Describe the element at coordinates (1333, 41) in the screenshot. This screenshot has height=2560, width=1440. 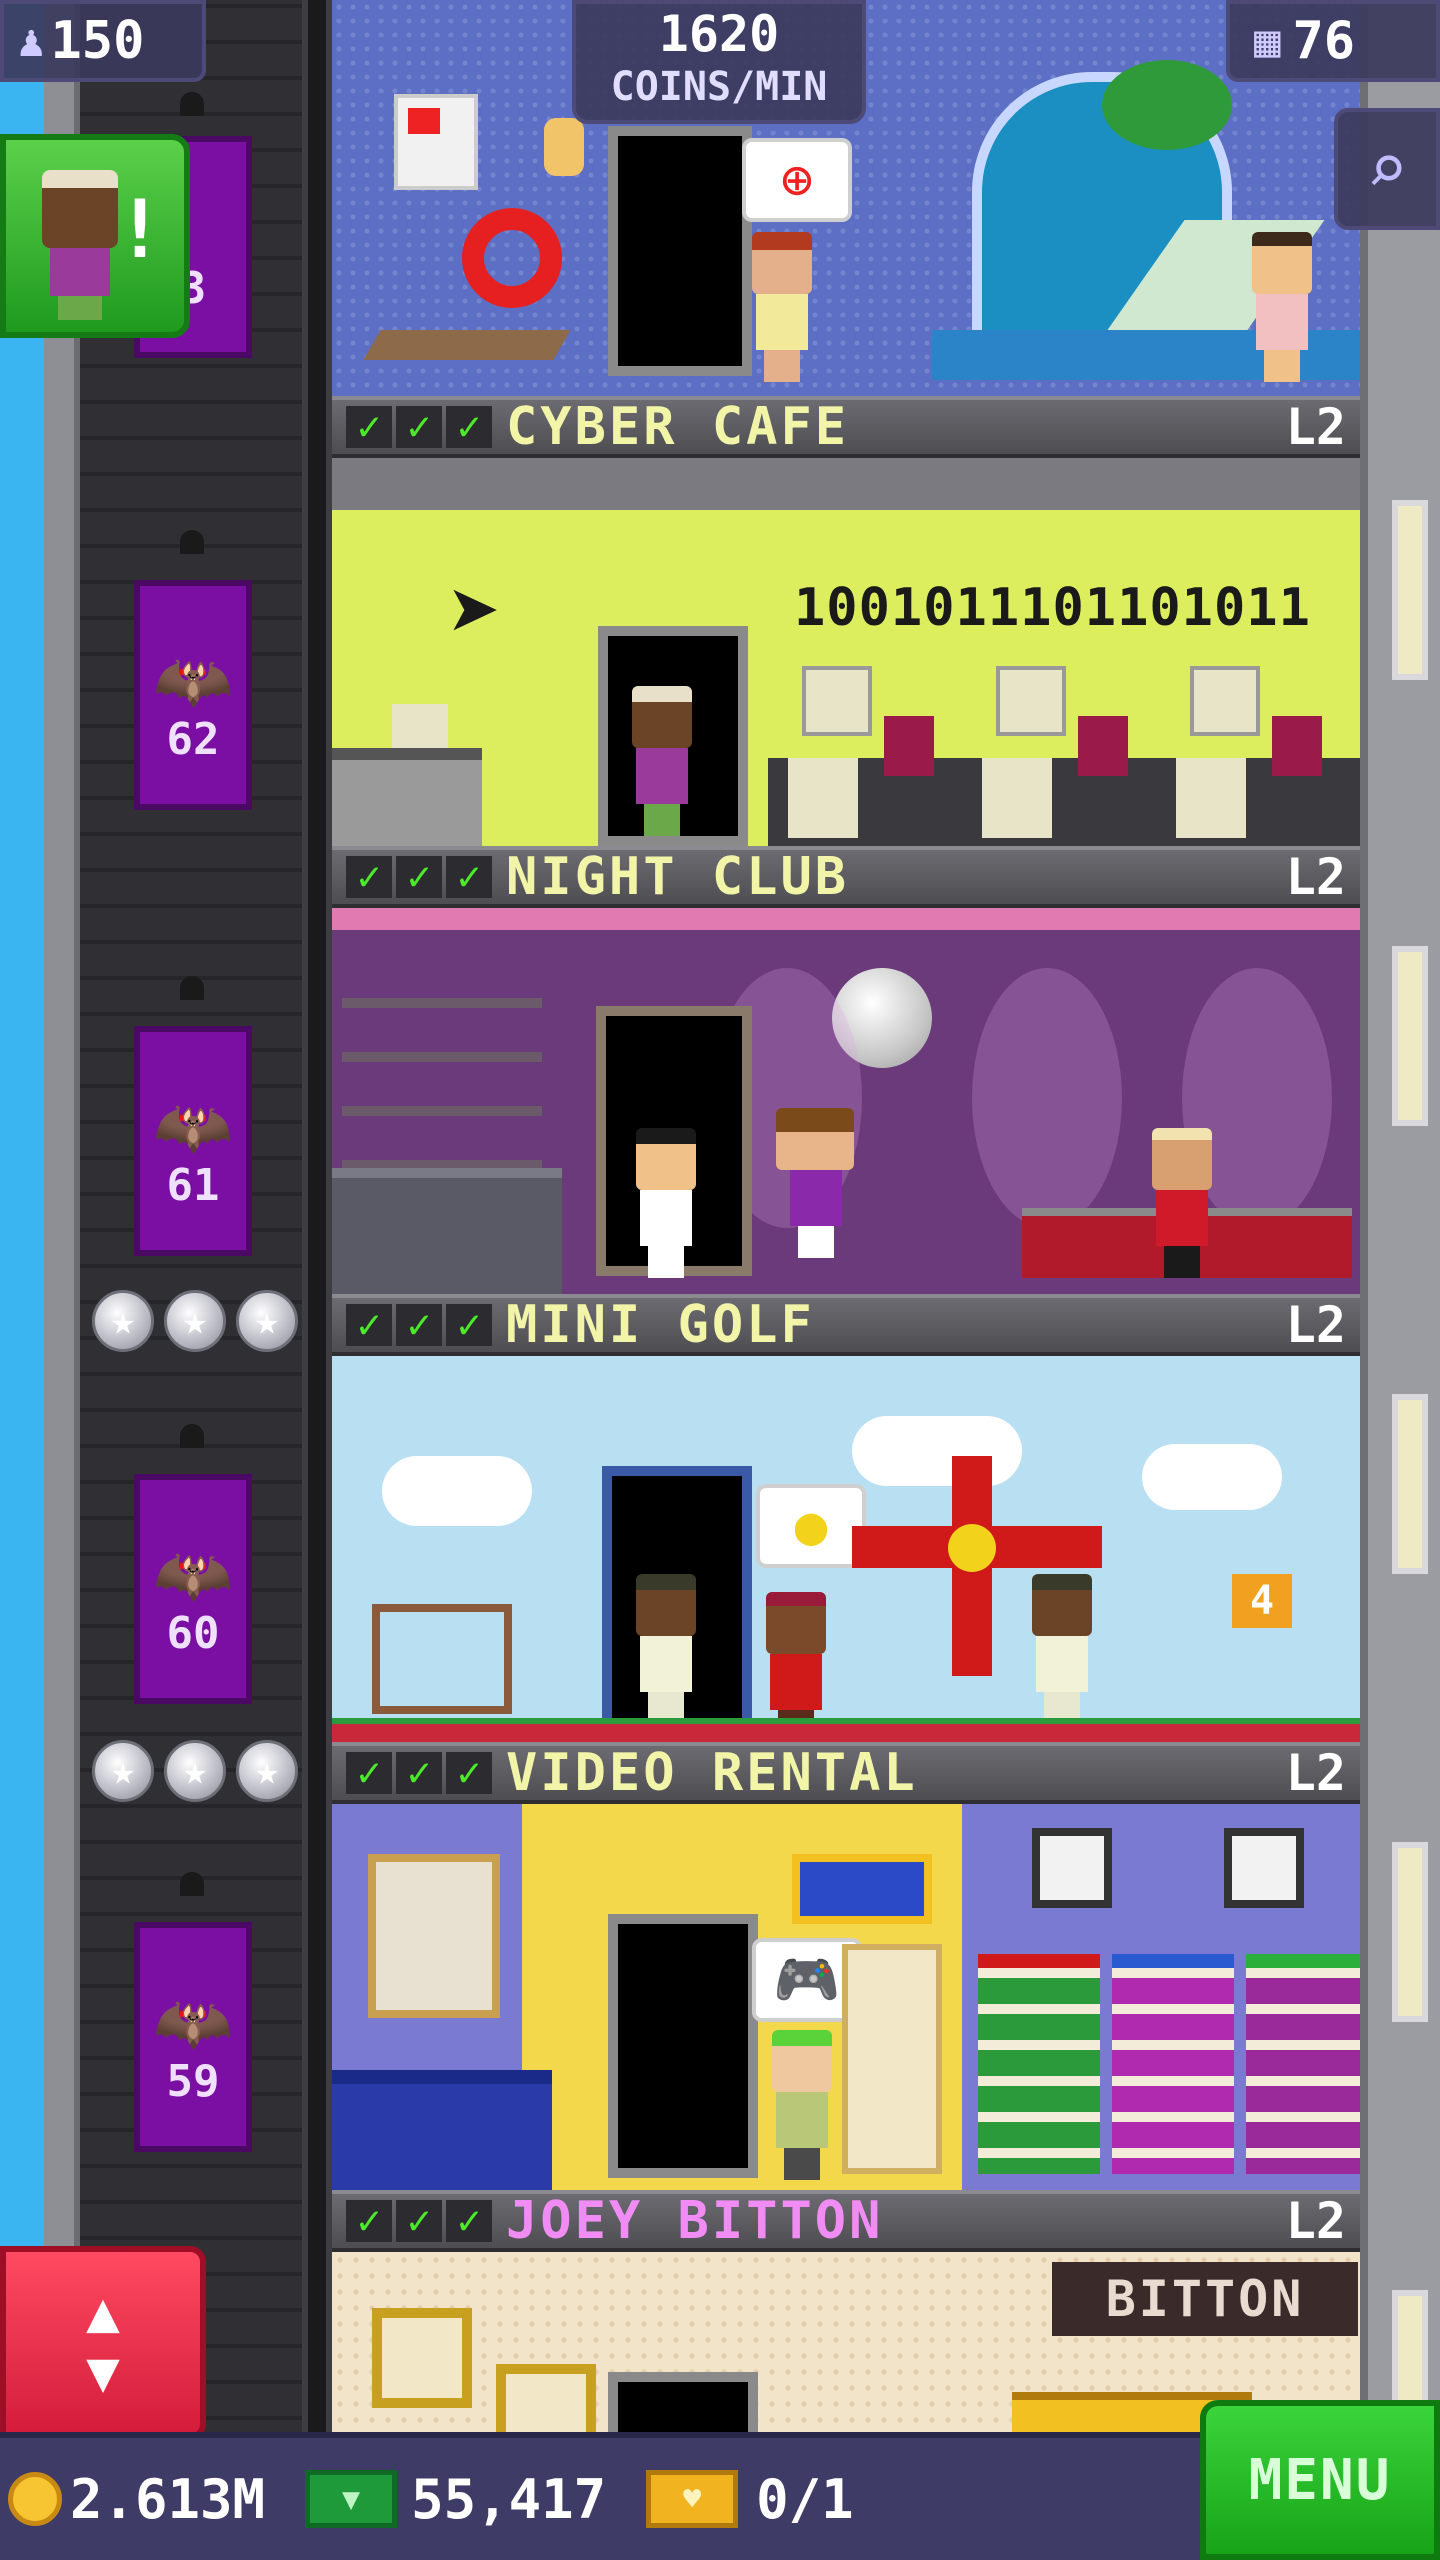
I see `floors-counter: ▦ 76` at that location.